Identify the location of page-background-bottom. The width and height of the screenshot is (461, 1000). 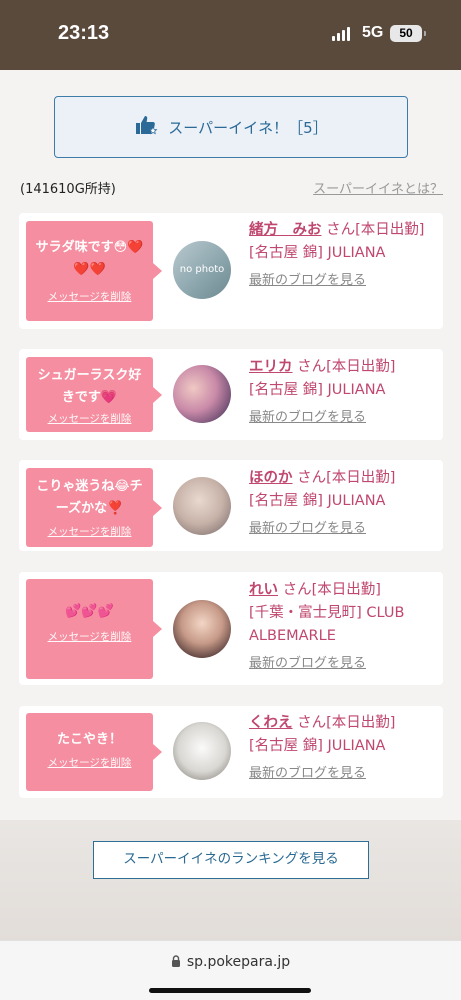
(230, 880).